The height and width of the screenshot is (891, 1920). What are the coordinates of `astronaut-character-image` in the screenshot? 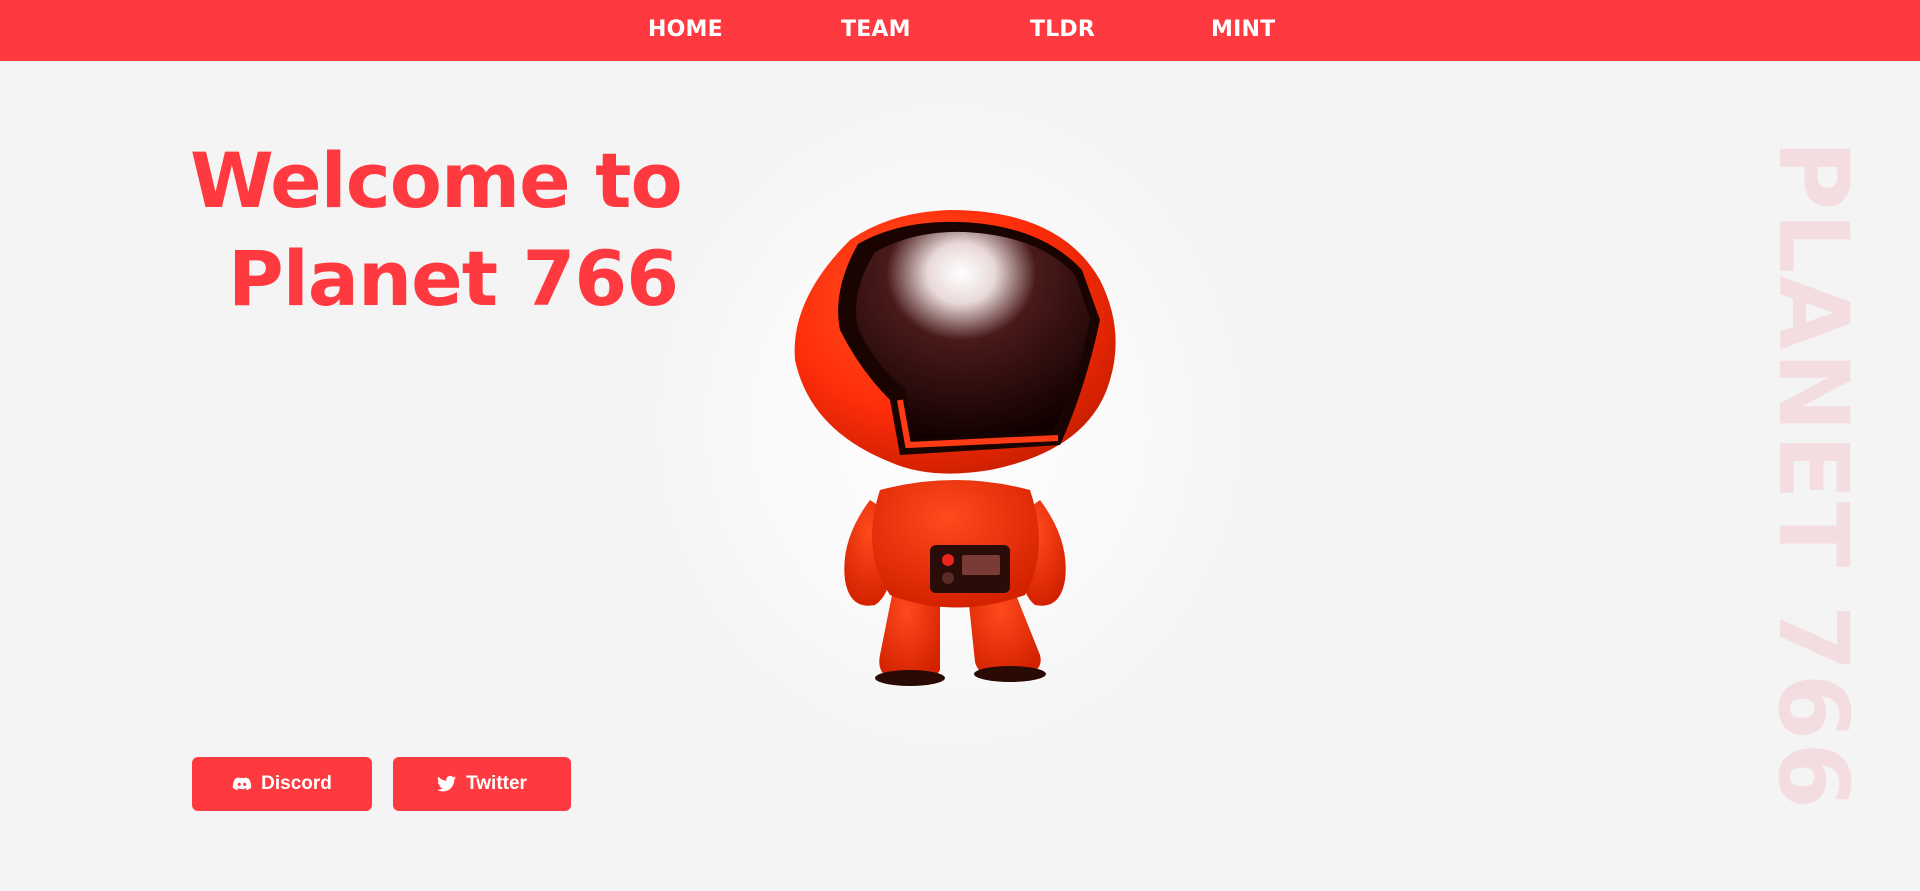 It's located at (955, 448).